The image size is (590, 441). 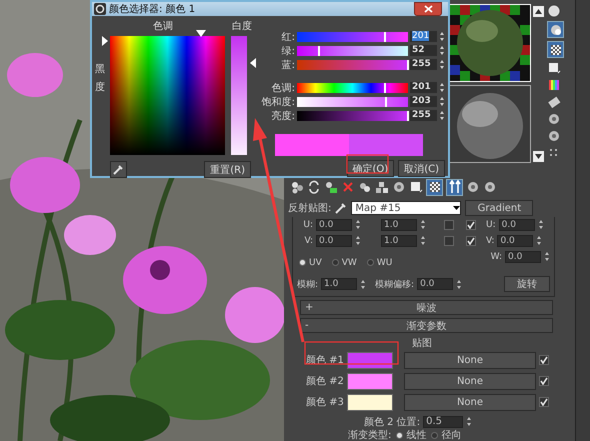 What do you see at coordinates (167, 95) in the screenshot?
I see `color-spectrum` at bounding box center [167, 95].